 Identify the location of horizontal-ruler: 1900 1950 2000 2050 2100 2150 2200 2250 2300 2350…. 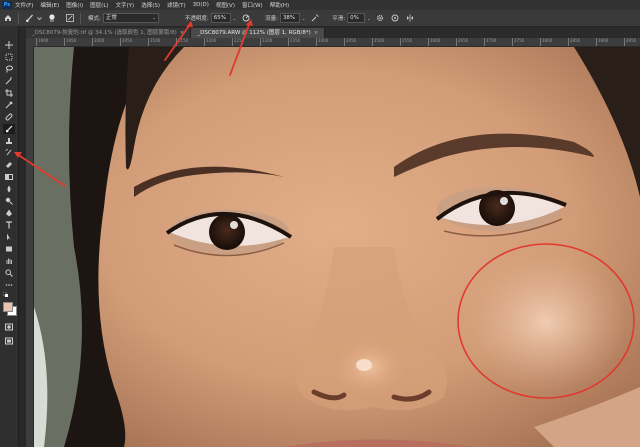
(333, 42).